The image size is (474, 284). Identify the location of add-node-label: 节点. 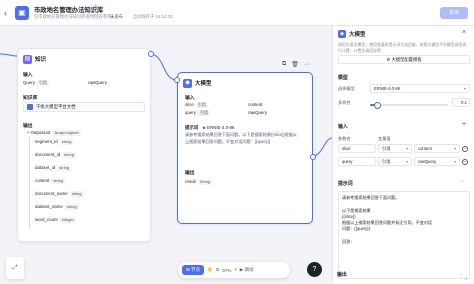
(196, 269).